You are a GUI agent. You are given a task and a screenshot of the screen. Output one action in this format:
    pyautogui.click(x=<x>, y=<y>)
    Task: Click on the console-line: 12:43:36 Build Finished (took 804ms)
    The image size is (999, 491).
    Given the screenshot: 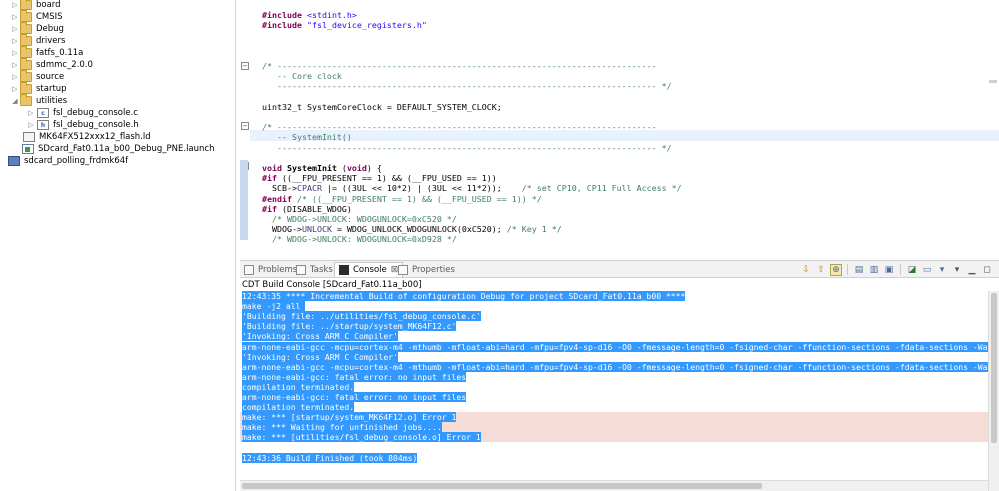 What is the action you would take?
    pyautogui.click(x=330, y=457)
    